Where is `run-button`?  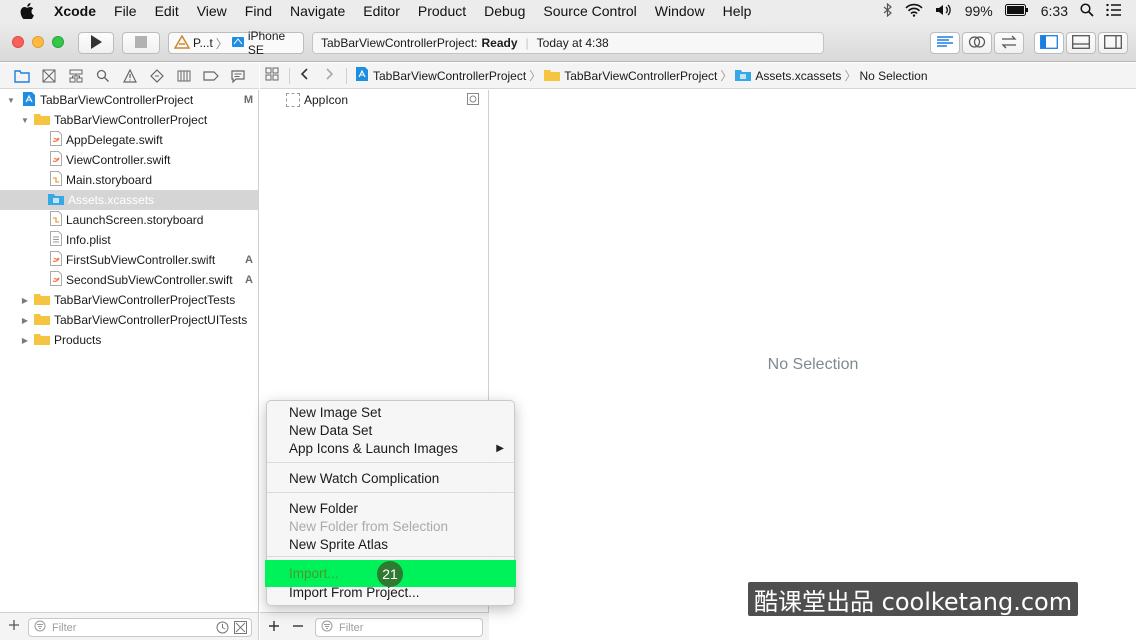 run-button is located at coordinates (96, 43).